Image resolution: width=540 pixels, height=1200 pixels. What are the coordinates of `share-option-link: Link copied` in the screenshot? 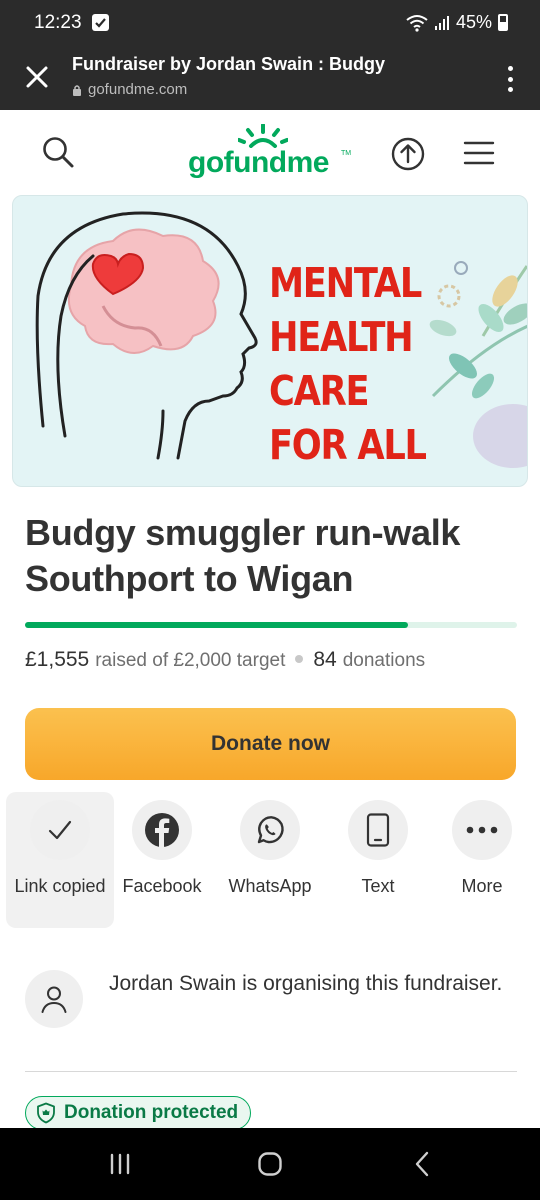 It's located at (60, 860).